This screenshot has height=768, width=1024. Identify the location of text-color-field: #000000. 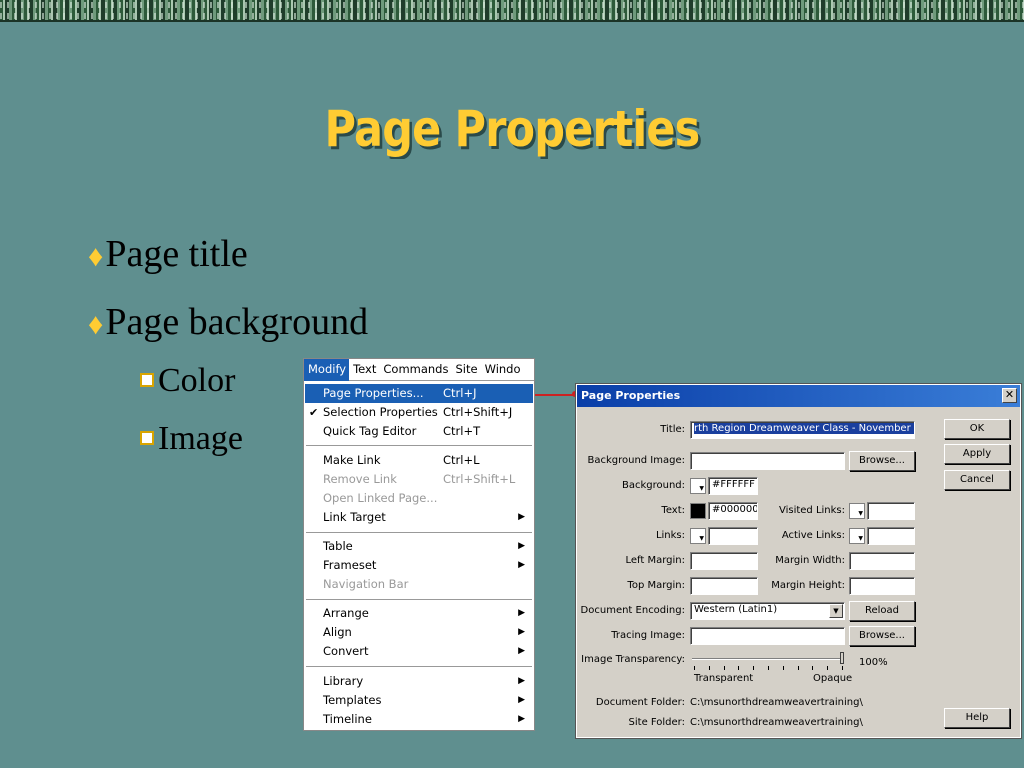
(733, 511).